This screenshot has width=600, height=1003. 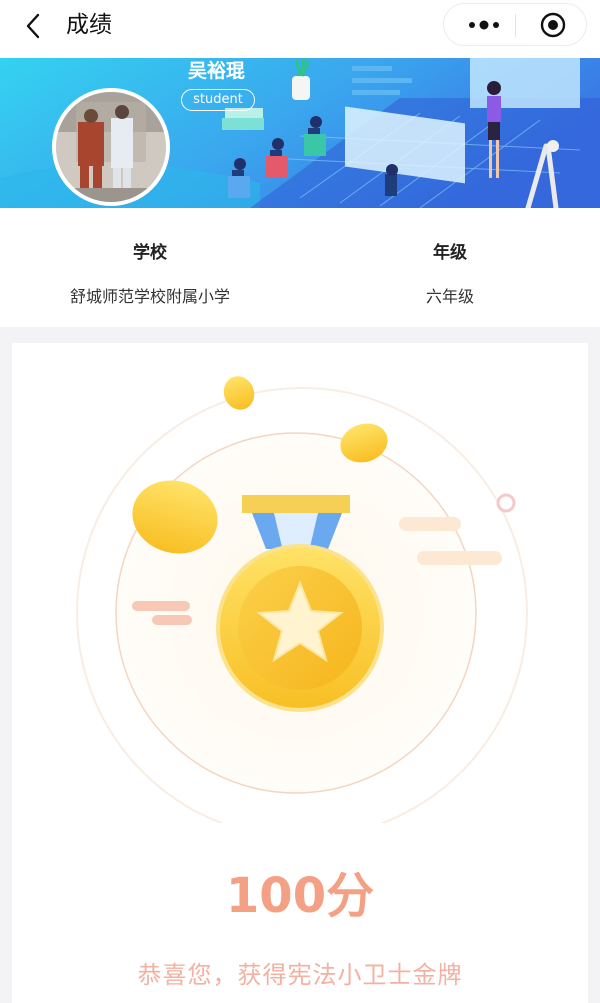 I want to click on school-value: 舒城师范学校附属小学, so click(x=149, y=296).